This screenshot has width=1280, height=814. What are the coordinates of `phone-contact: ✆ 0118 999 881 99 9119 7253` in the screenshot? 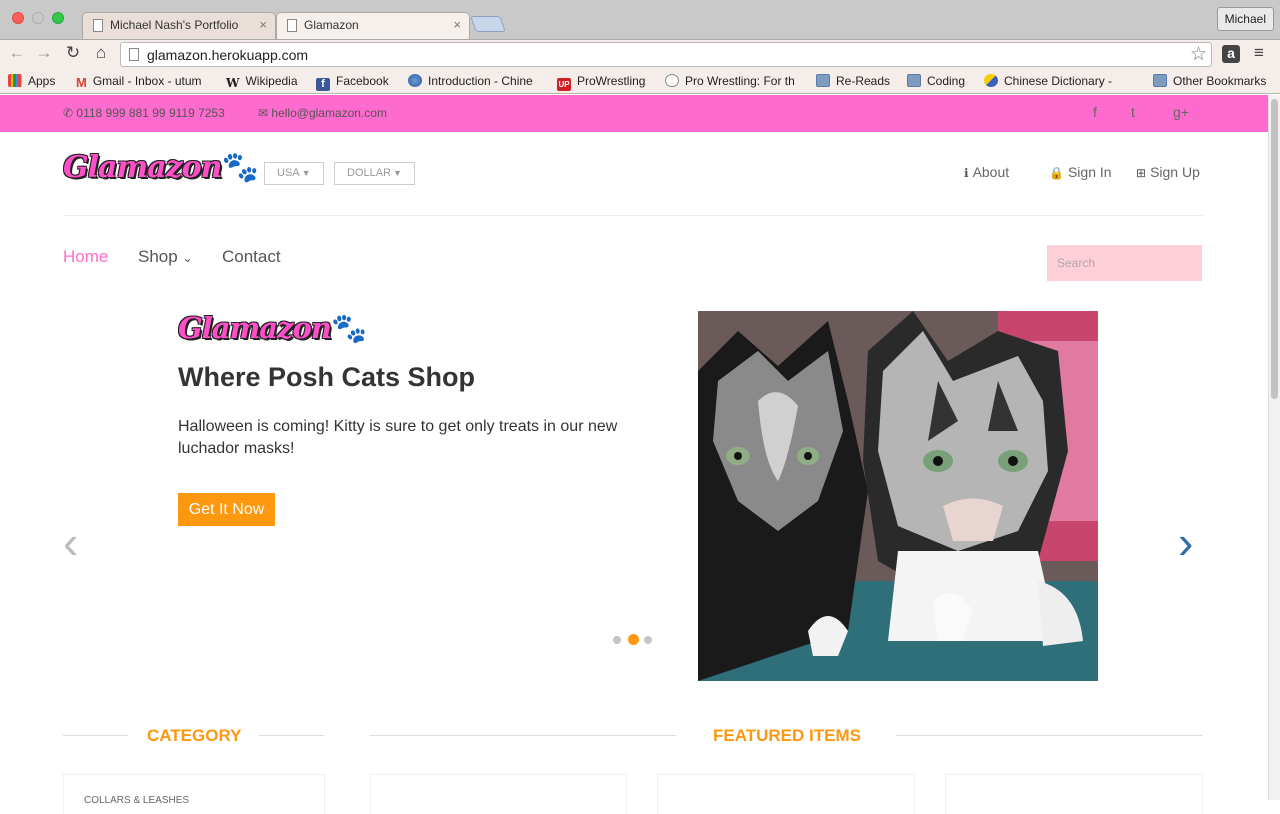 It's located at (144, 113).